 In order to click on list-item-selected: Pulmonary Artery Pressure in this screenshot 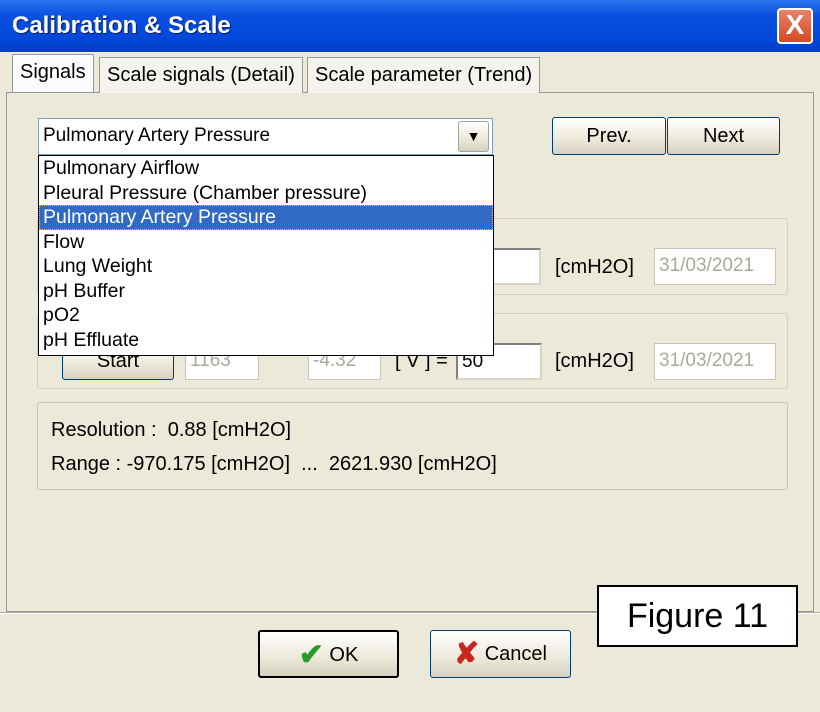, I will do `click(266, 217)`.